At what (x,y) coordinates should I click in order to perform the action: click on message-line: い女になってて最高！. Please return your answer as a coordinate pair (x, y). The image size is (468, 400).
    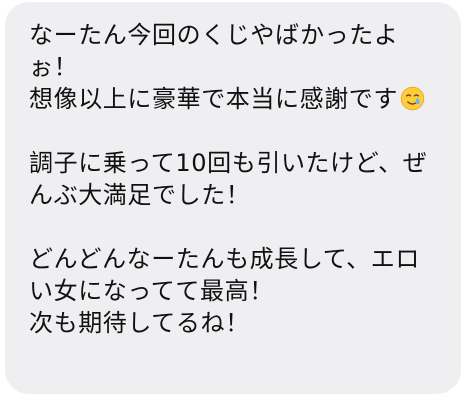
    Looking at the image, I should click on (151, 291).